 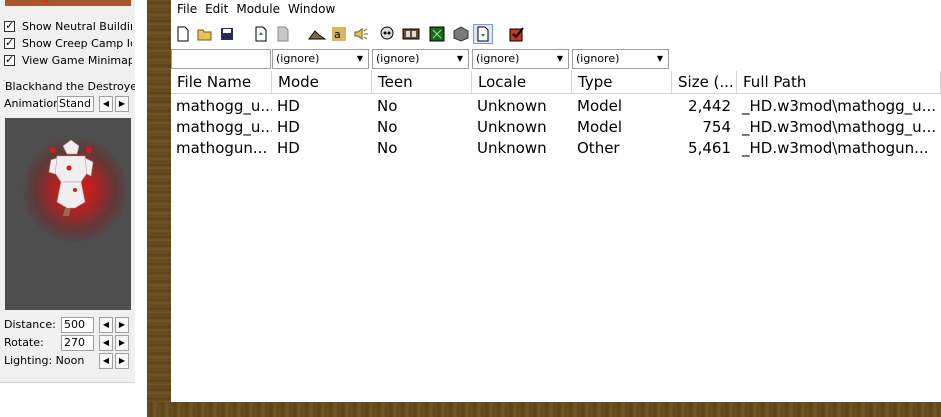 I want to click on lighting-next-button: ▶, so click(x=122, y=361).